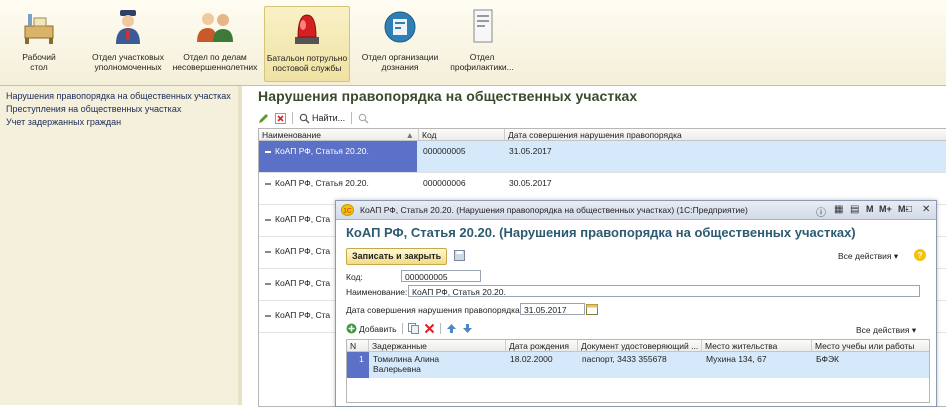  What do you see at coordinates (542, 346) in the screenshot?
I see `column-header-birthdate: Дата рождения` at bounding box center [542, 346].